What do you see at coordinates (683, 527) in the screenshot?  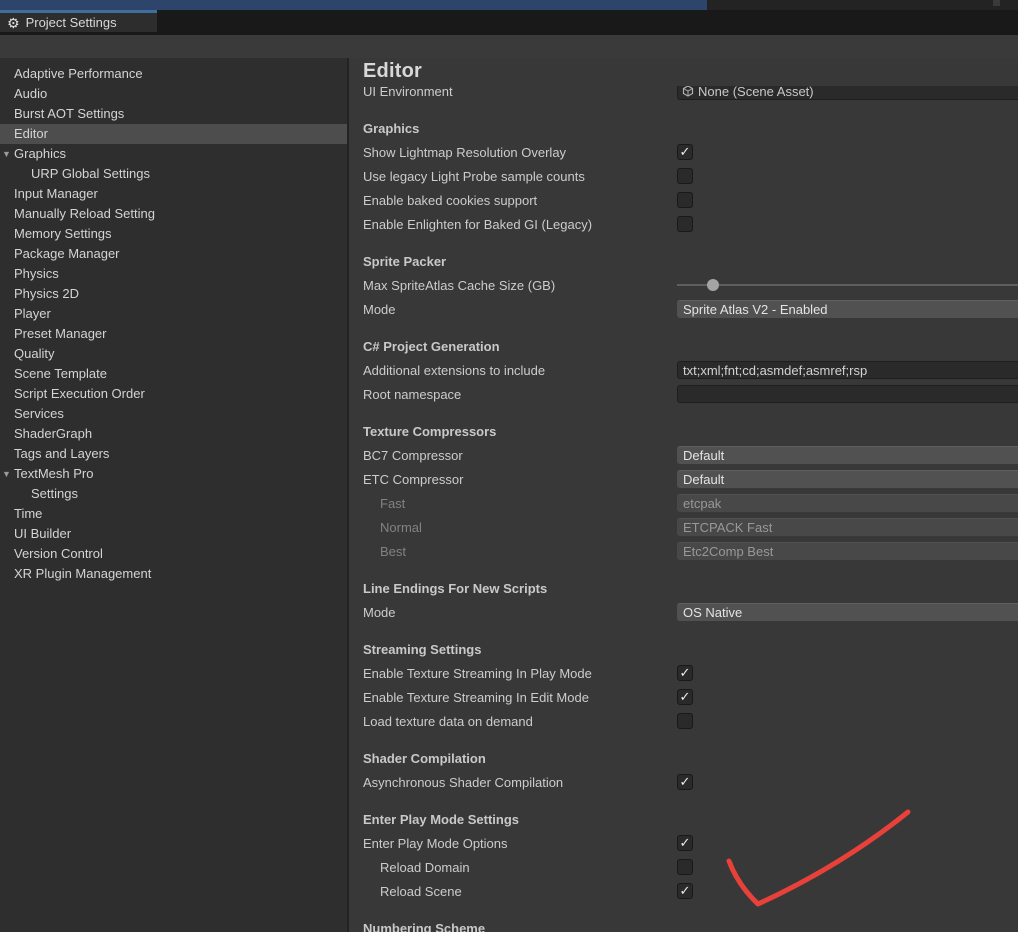 I see `settings-row: Normal ETCPACK Fast` at bounding box center [683, 527].